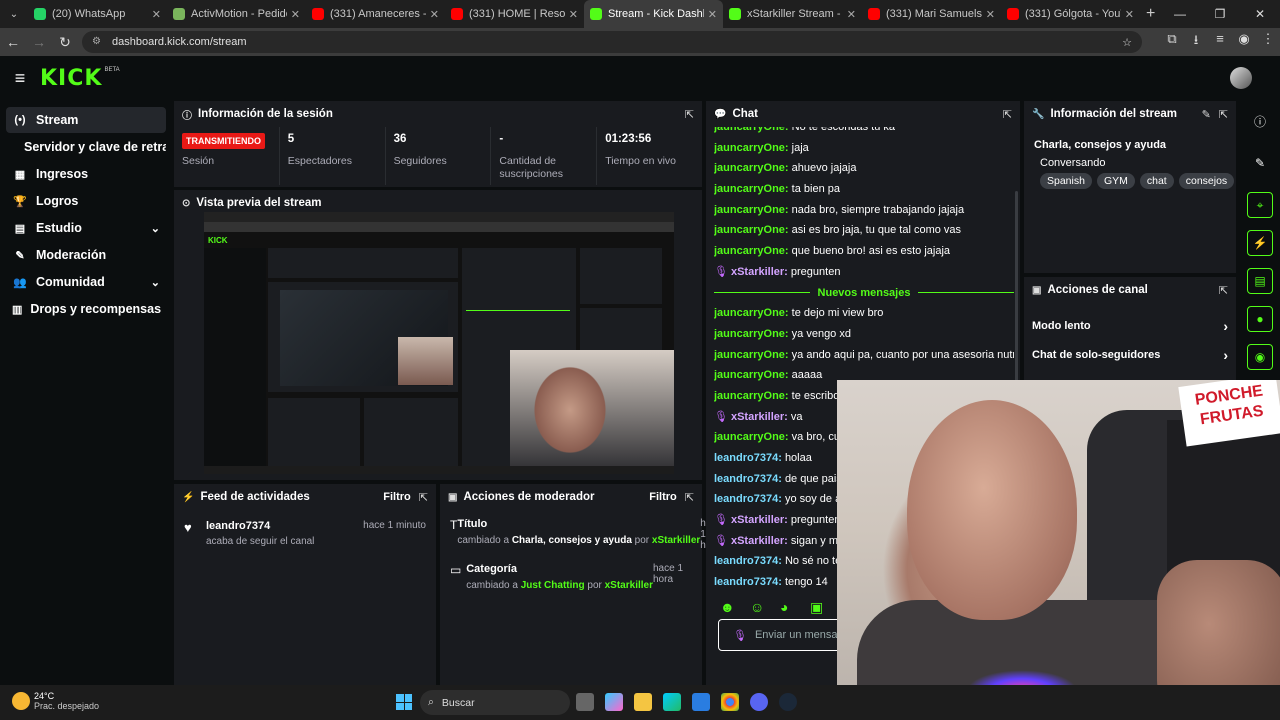 The height and width of the screenshot is (720, 1280). Describe the element at coordinates (1260, 121) in the screenshot. I see `info-icon: ⓘ` at that location.